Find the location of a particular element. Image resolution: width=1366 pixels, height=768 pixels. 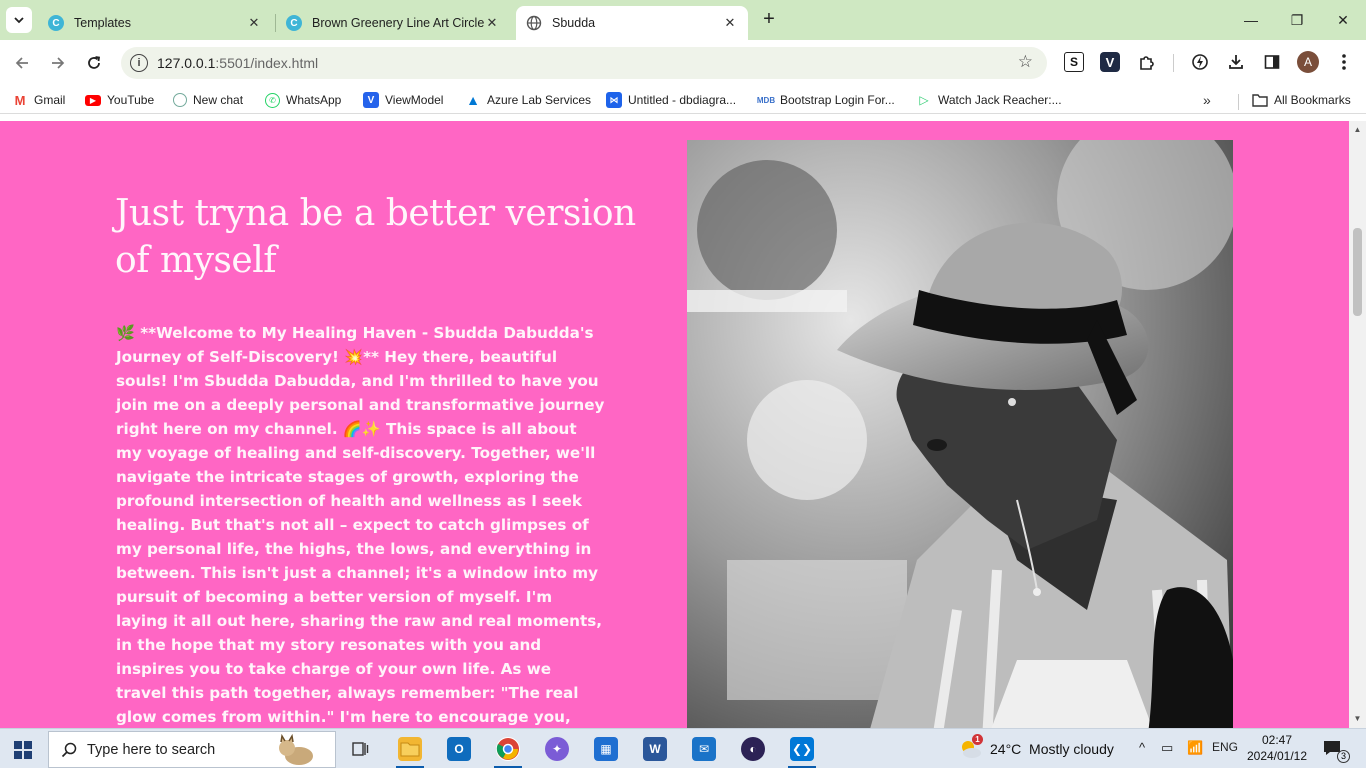

arrow-right-icon is located at coordinates (58, 63).